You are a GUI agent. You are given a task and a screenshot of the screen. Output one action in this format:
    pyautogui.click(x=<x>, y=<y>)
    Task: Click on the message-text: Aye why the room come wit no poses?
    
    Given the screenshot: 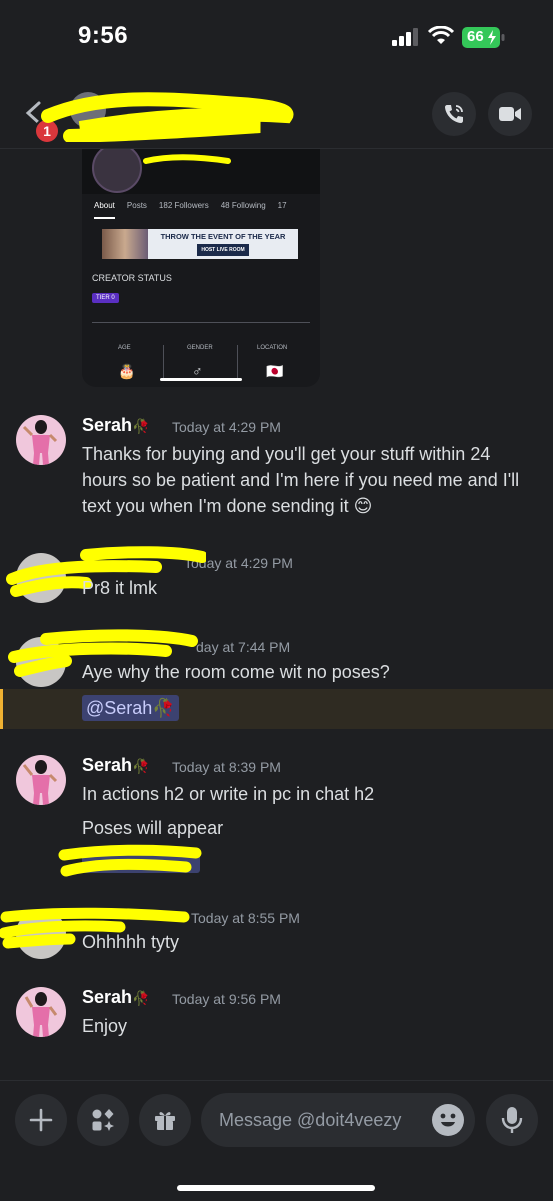 What is the action you would take?
    pyautogui.click(x=236, y=672)
    